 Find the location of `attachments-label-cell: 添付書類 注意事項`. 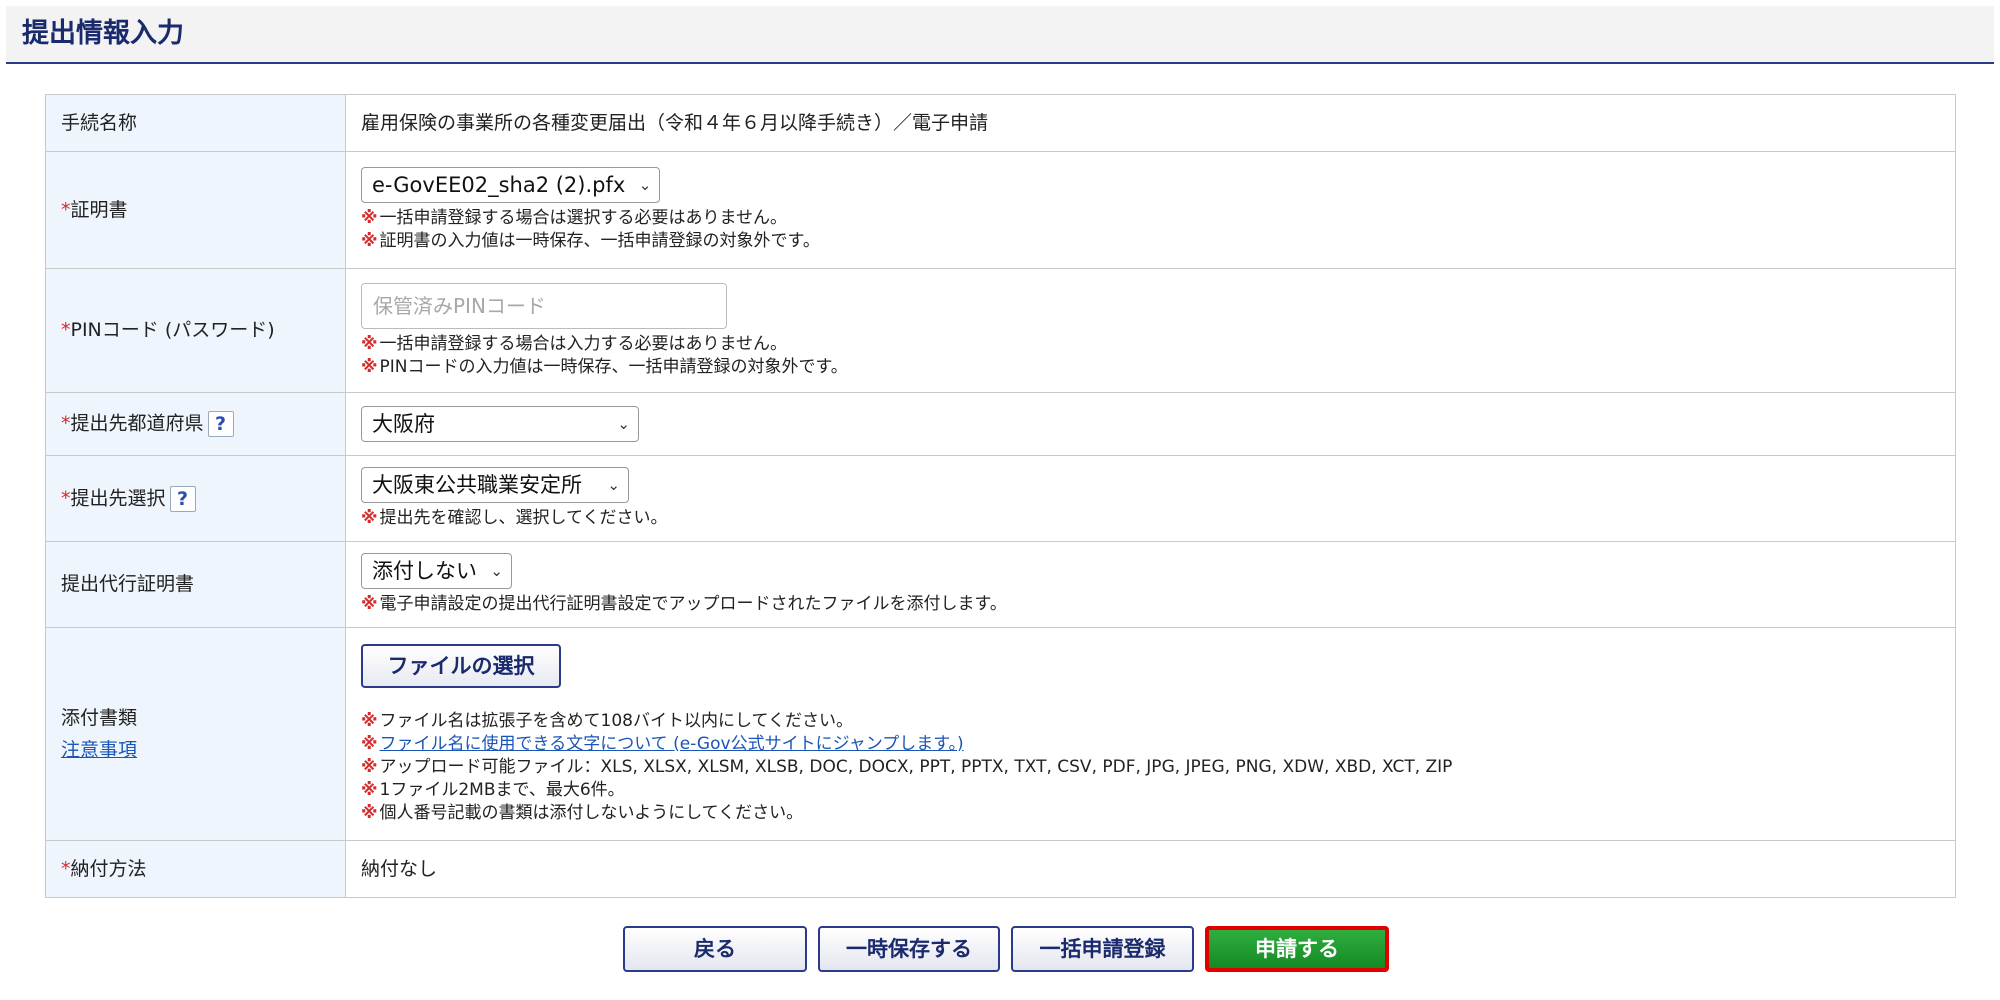

attachments-label-cell: 添付書類 注意事項 is located at coordinates (195, 734).